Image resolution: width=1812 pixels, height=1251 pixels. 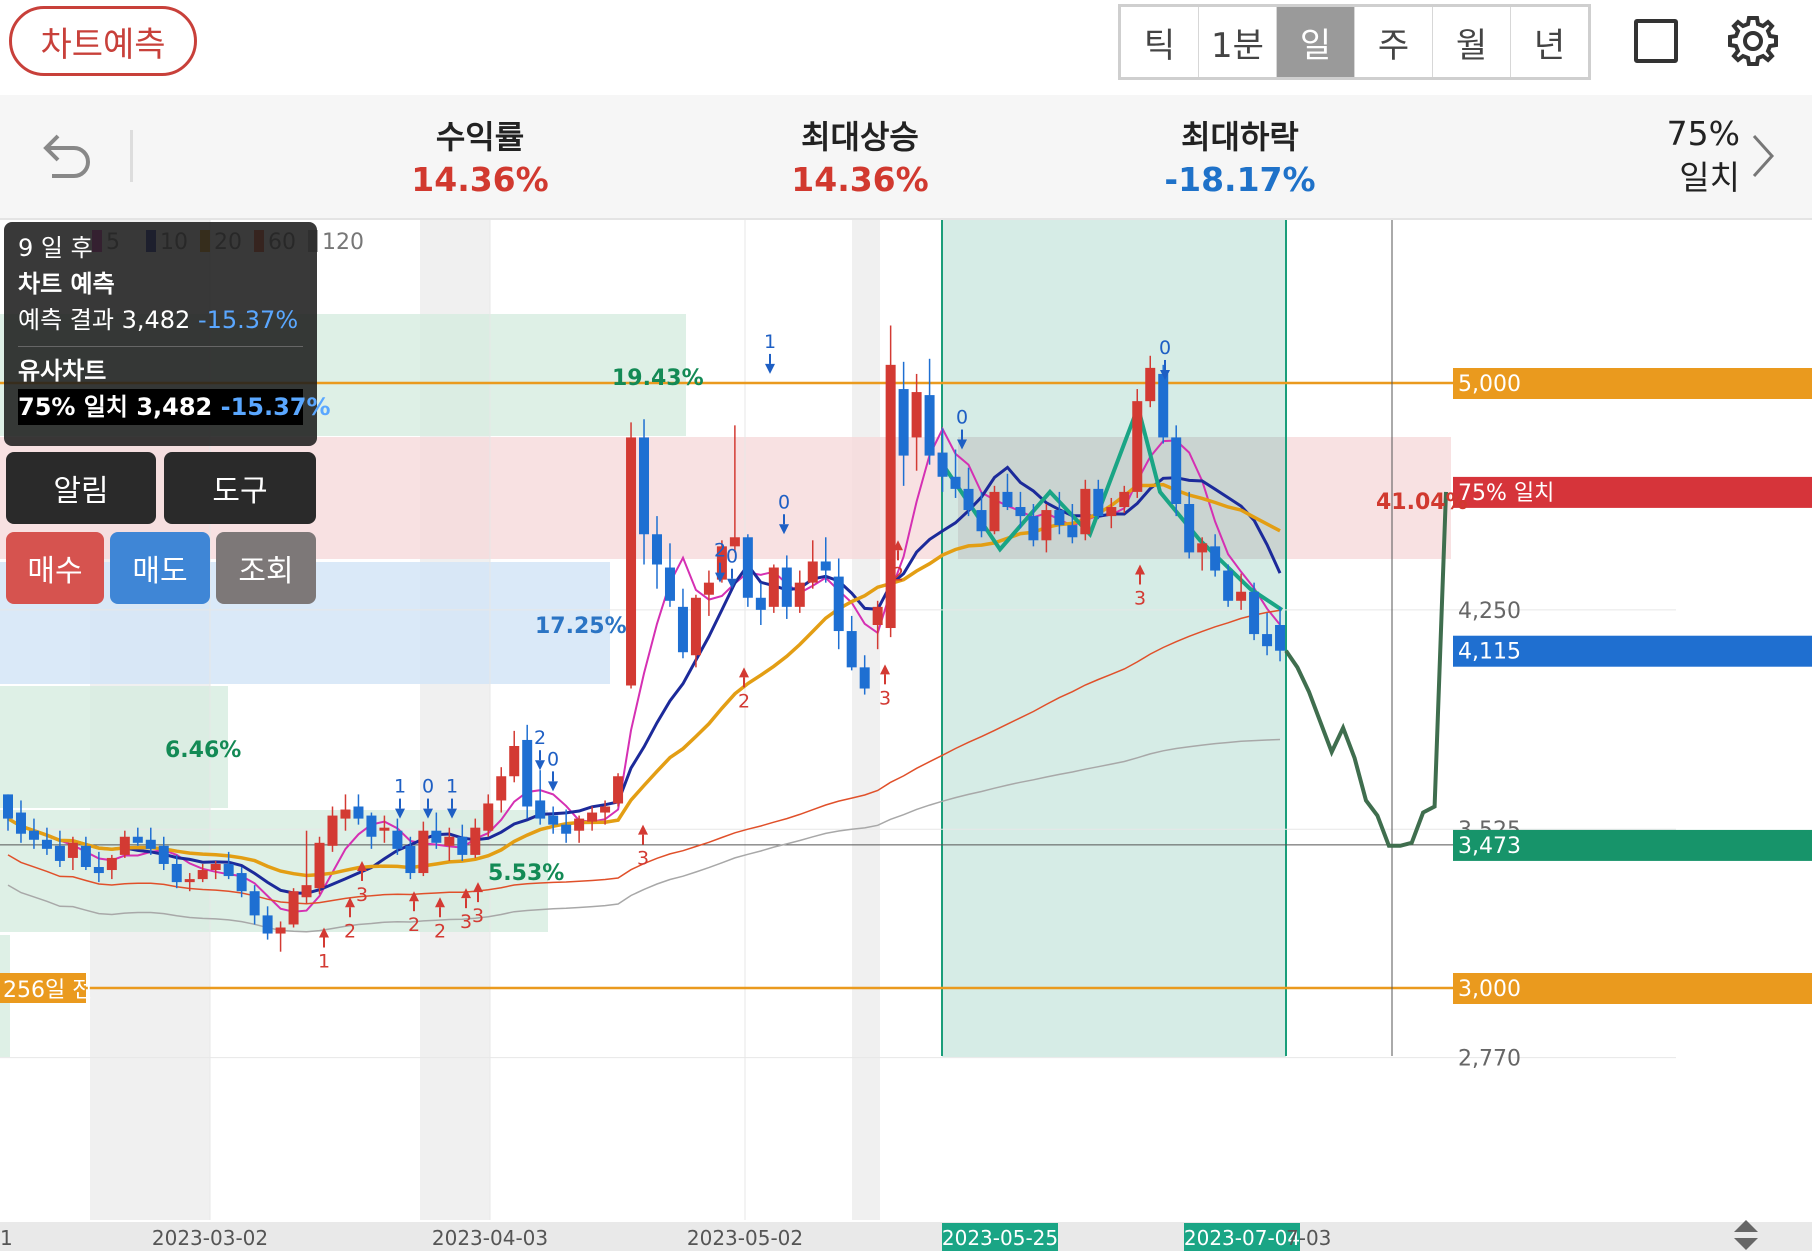 What do you see at coordinates (1114, 638) in the screenshot?
I see `similar-region` at bounding box center [1114, 638].